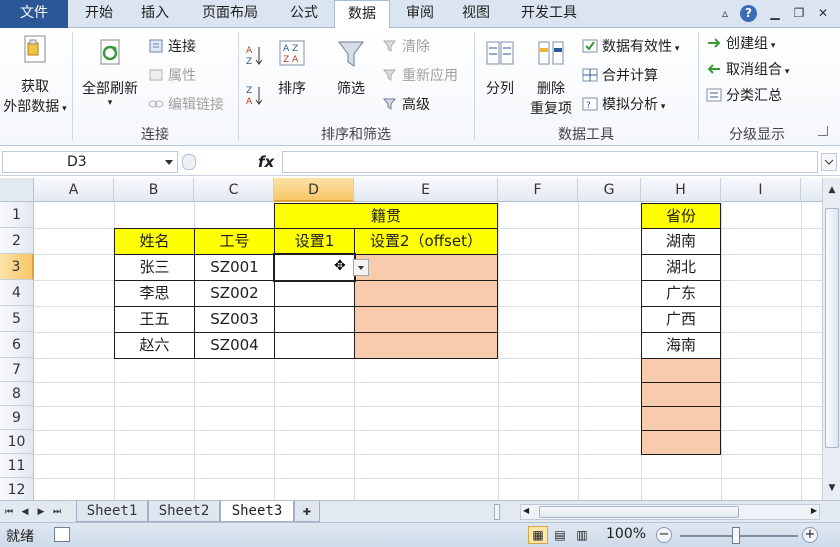 Image resolution: width=840 pixels, height=547 pixels. What do you see at coordinates (17, 241) in the screenshot?
I see `row-header-2: 2` at bounding box center [17, 241].